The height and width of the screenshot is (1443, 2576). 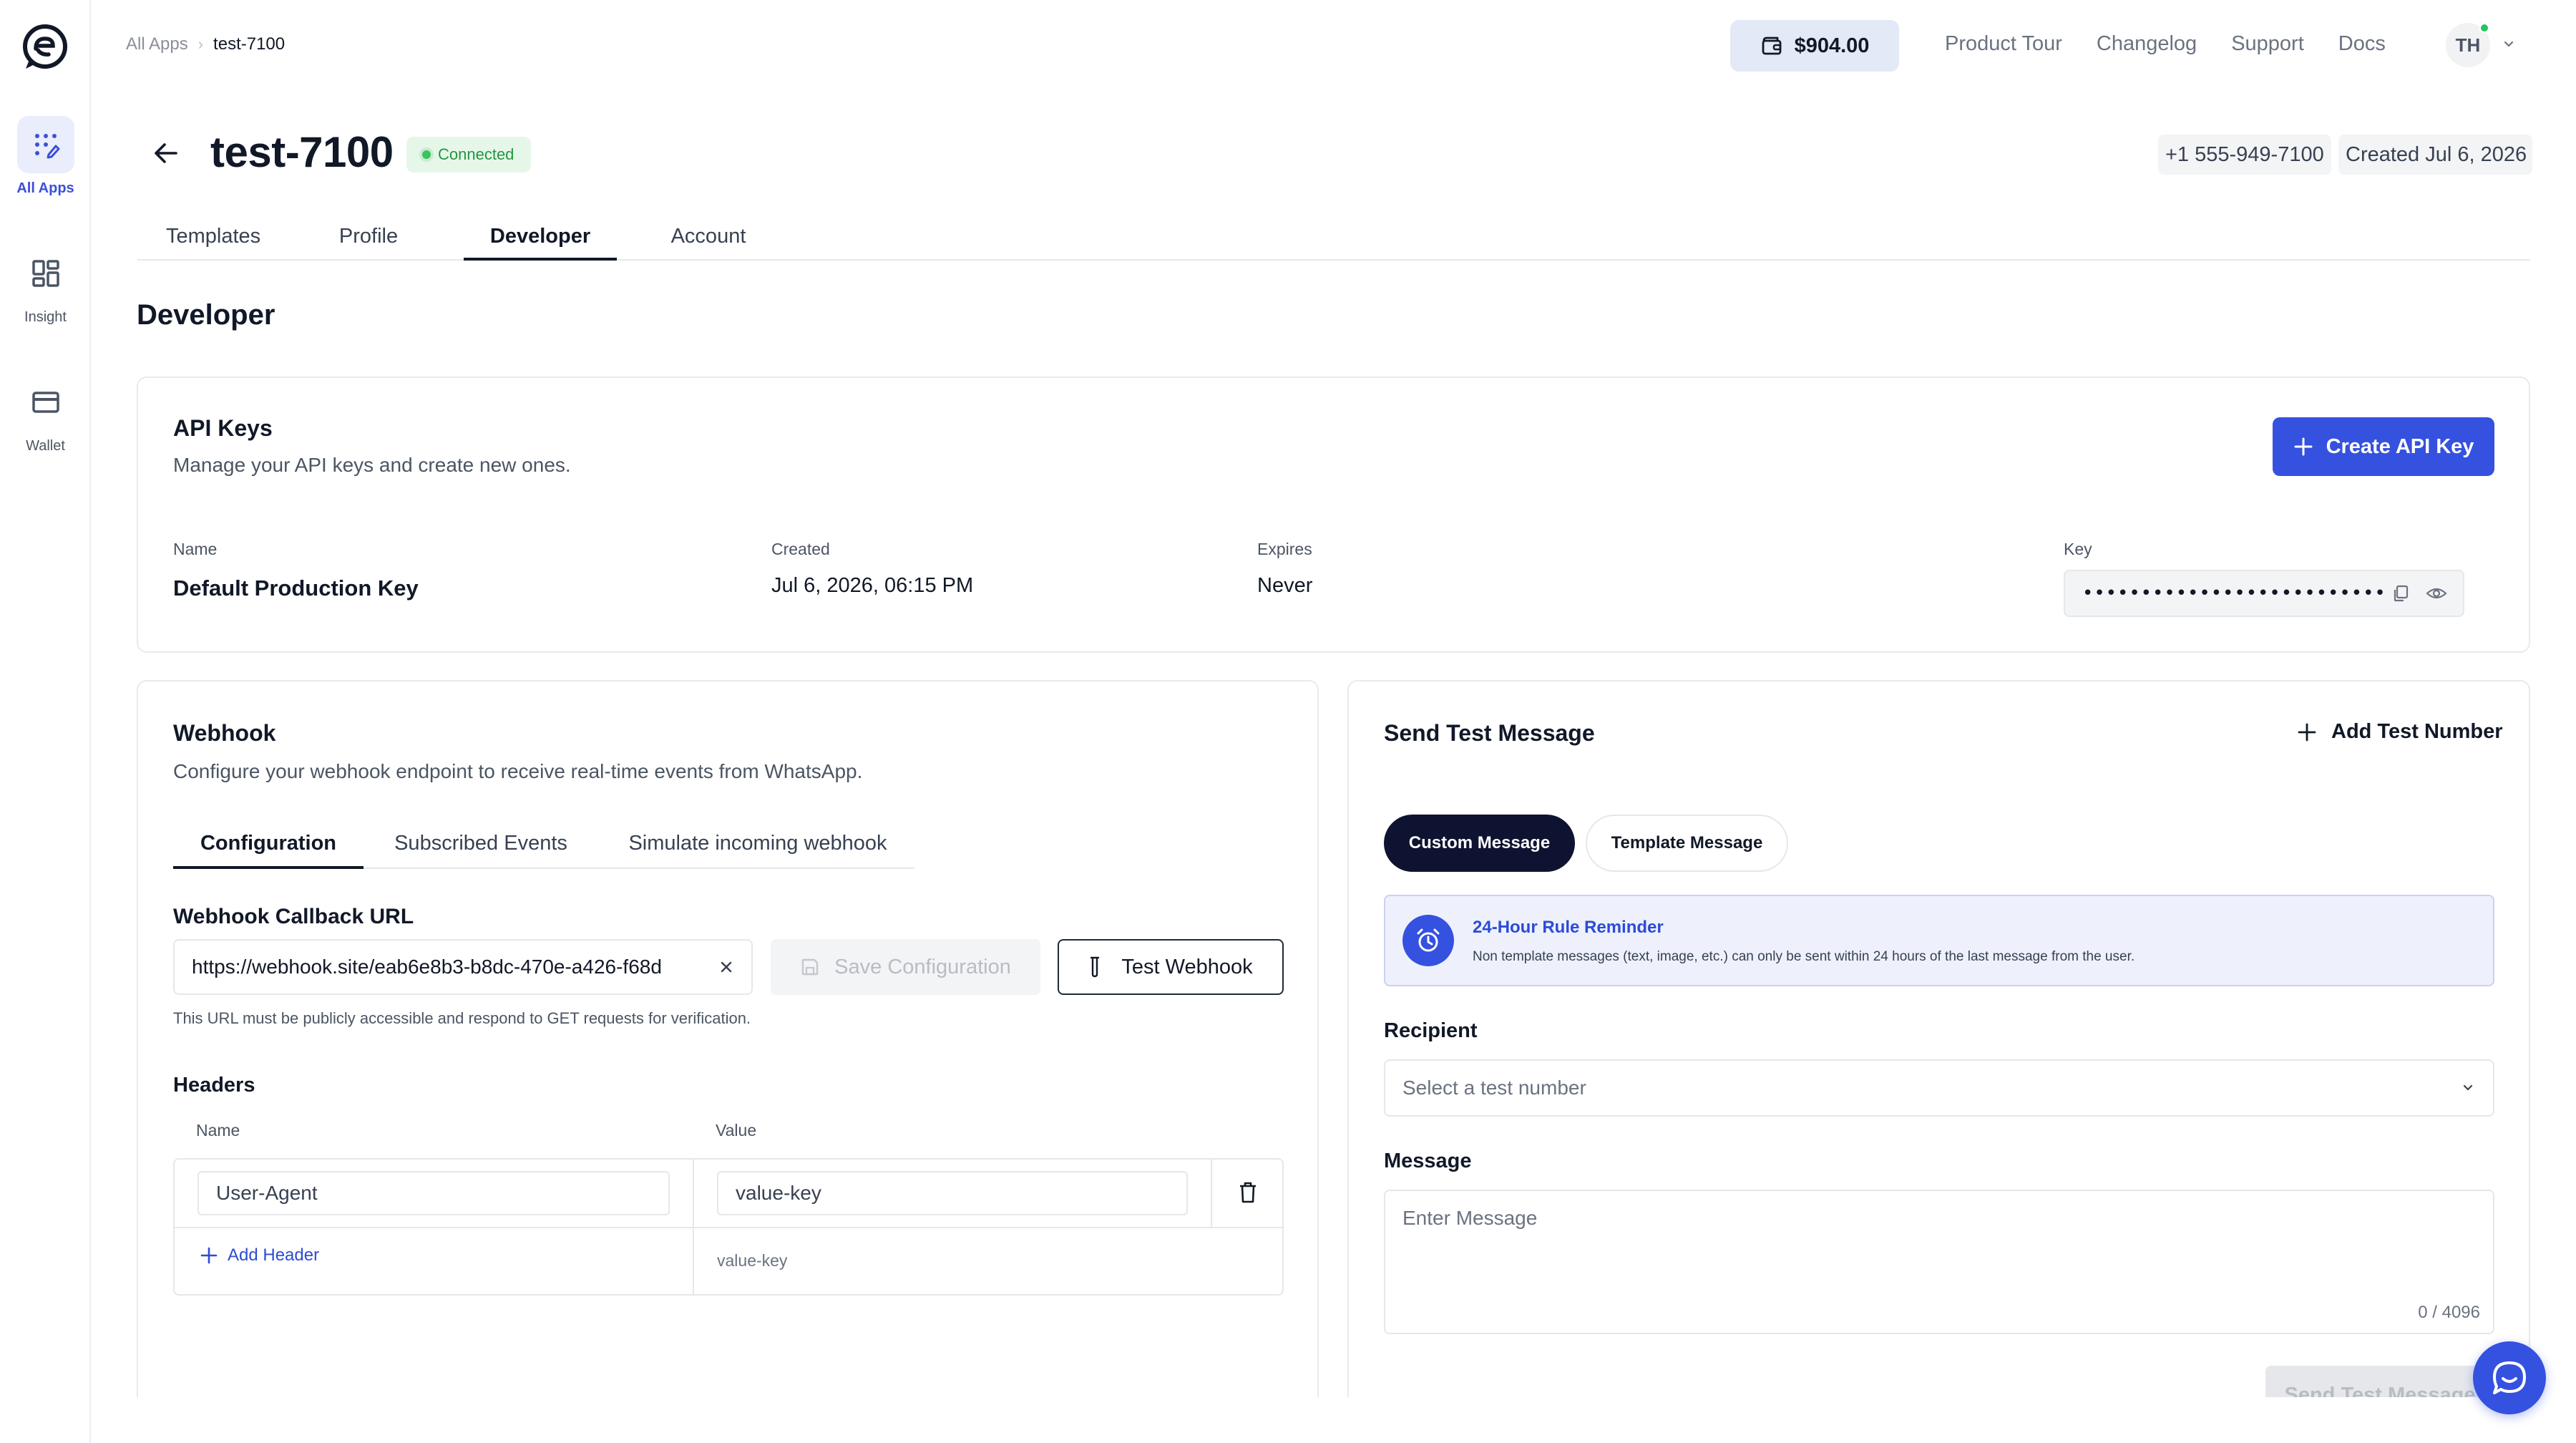 What do you see at coordinates (1687, 844) in the screenshot?
I see `template-message-tab: Template Message` at bounding box center [1687, 844].